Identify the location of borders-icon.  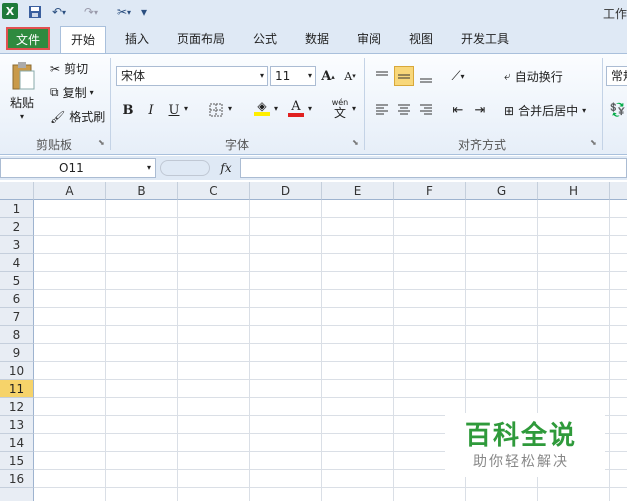
(216, 110).